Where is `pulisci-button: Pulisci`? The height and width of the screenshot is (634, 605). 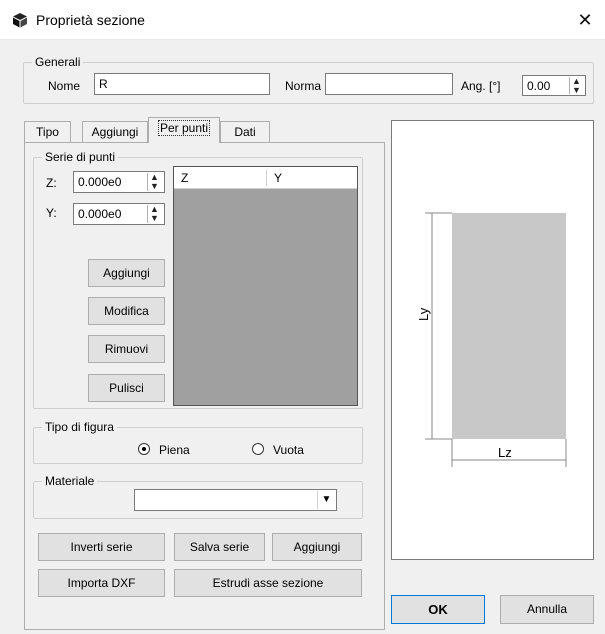 pulisci-button: Pulisci is located at coordinates (126, 388).